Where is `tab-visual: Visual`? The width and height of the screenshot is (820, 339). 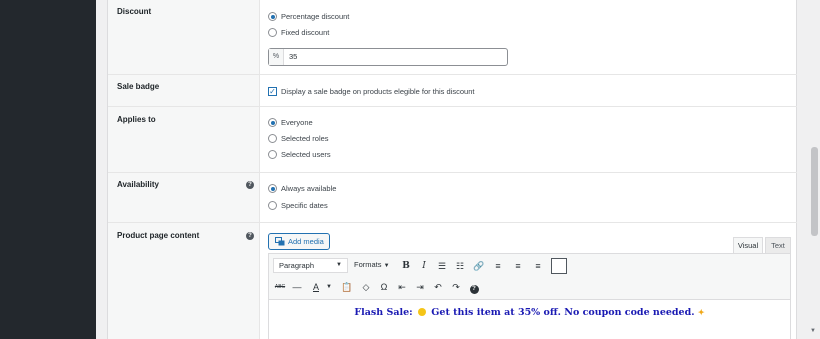 tab-visual: Visual is located at coordinates (748, 245).